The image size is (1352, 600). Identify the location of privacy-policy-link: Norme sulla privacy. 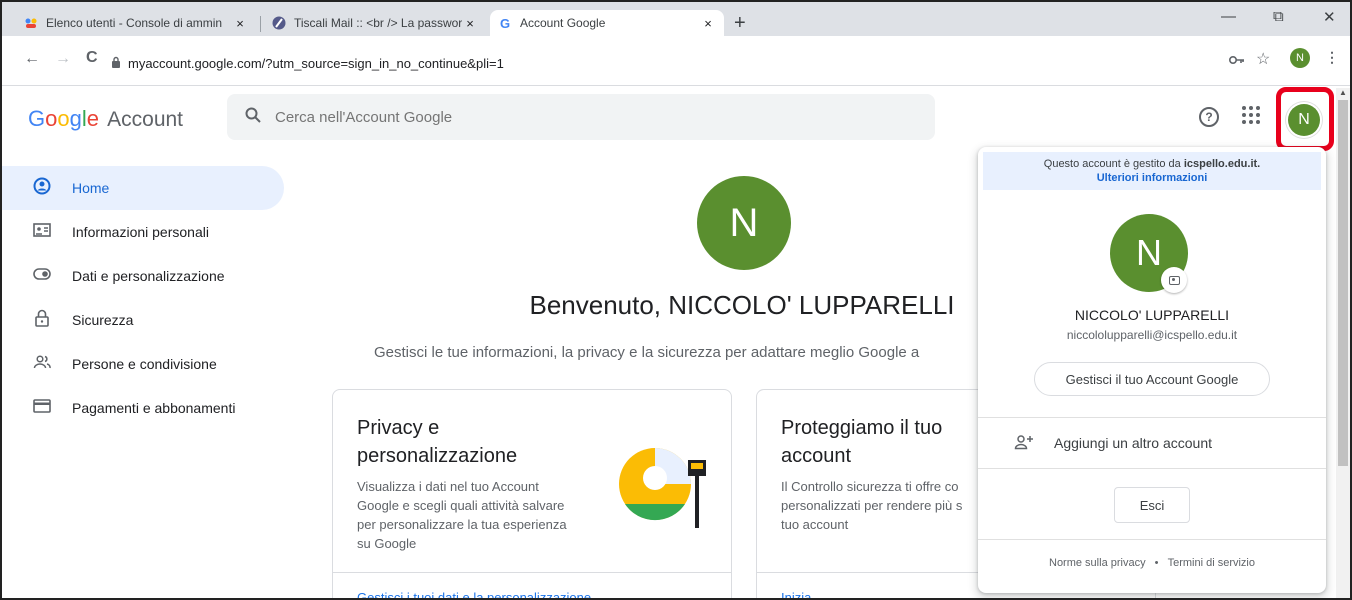
(1097, 563).